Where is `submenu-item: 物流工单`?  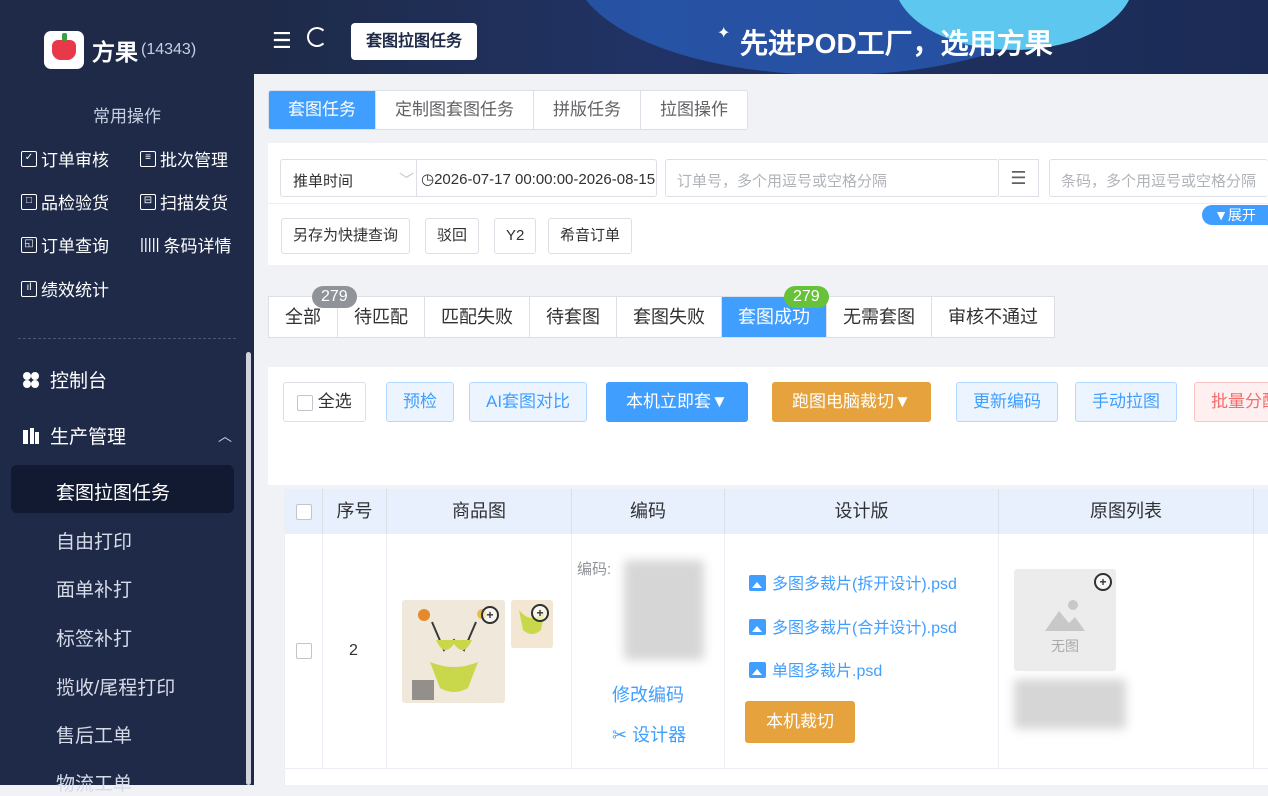
submenu-item: 物流工单 is located at coordinates (94, 782).